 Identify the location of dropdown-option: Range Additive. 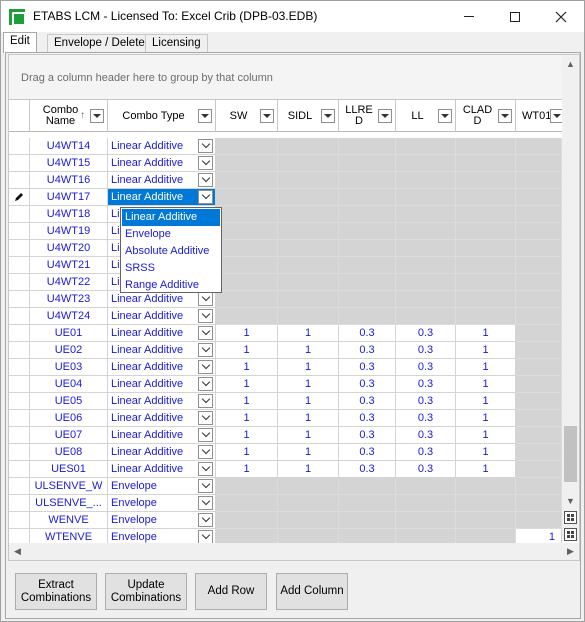
(171, 285).